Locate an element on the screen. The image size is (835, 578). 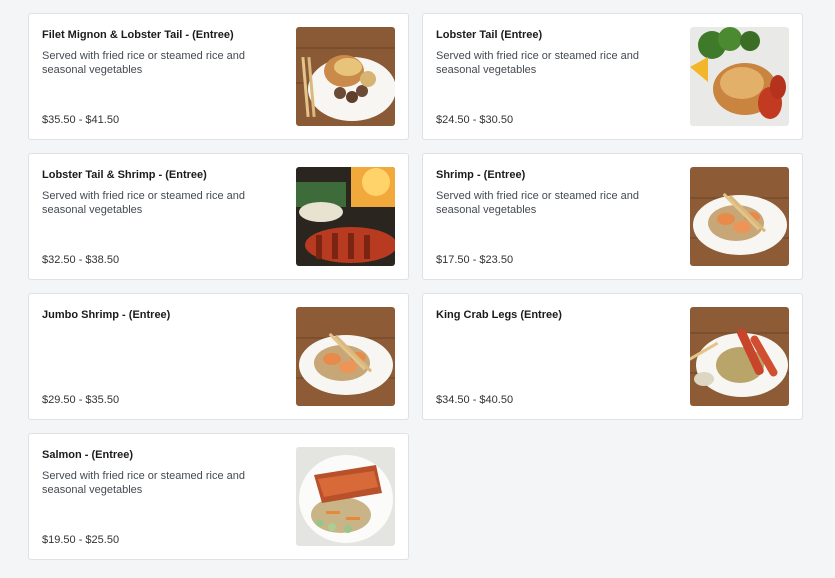
menu-item-price: $35.50 - $41.50 is located at coordinates (81, 120).